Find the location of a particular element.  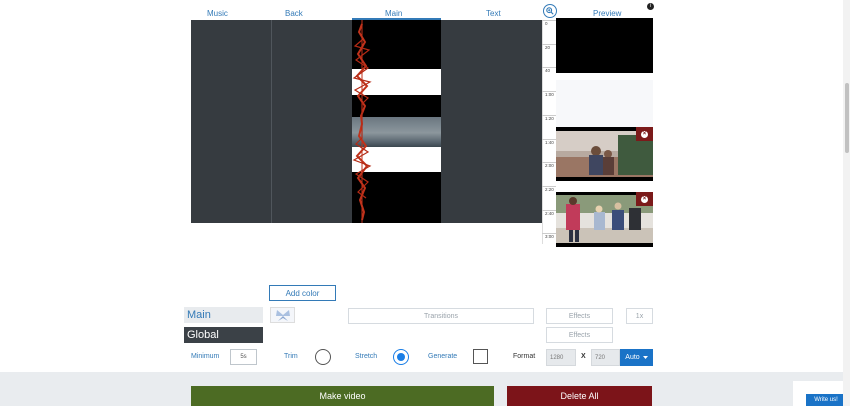

settings-tab-global: Global is located at coordinates (223, 335).